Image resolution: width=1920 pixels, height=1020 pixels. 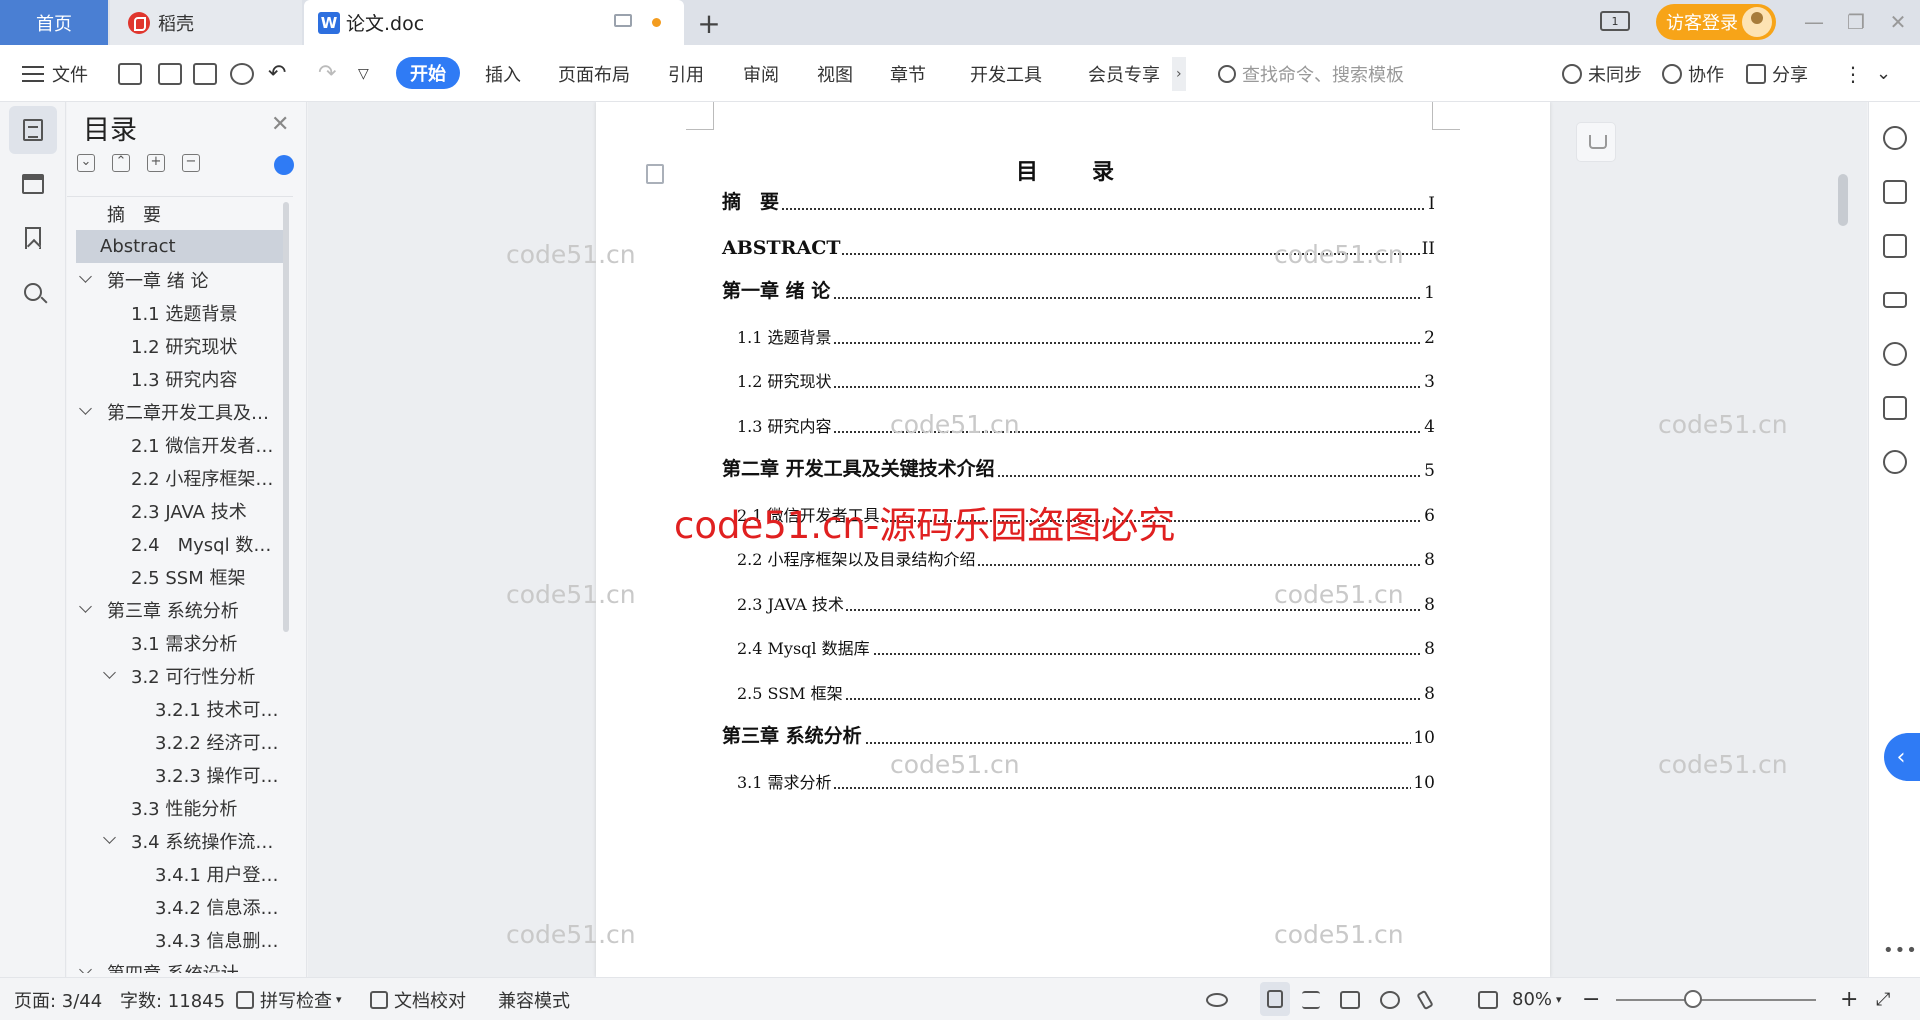 I want to click on add-heading-icon: +, so click(x=156, y=163).